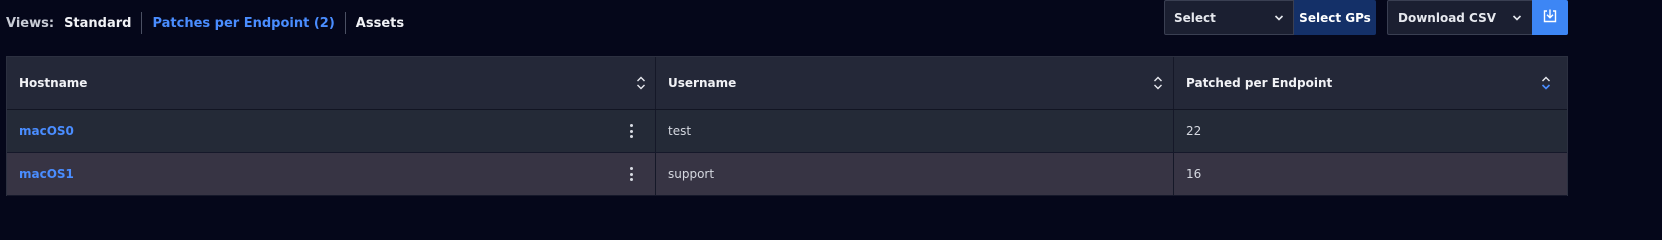 This screenshot has height=240, width=1662. What do you see at coordinates (1195, 17) in the screenshot?
I see `group-select-value: Select` at bounding box center [1195, 17].